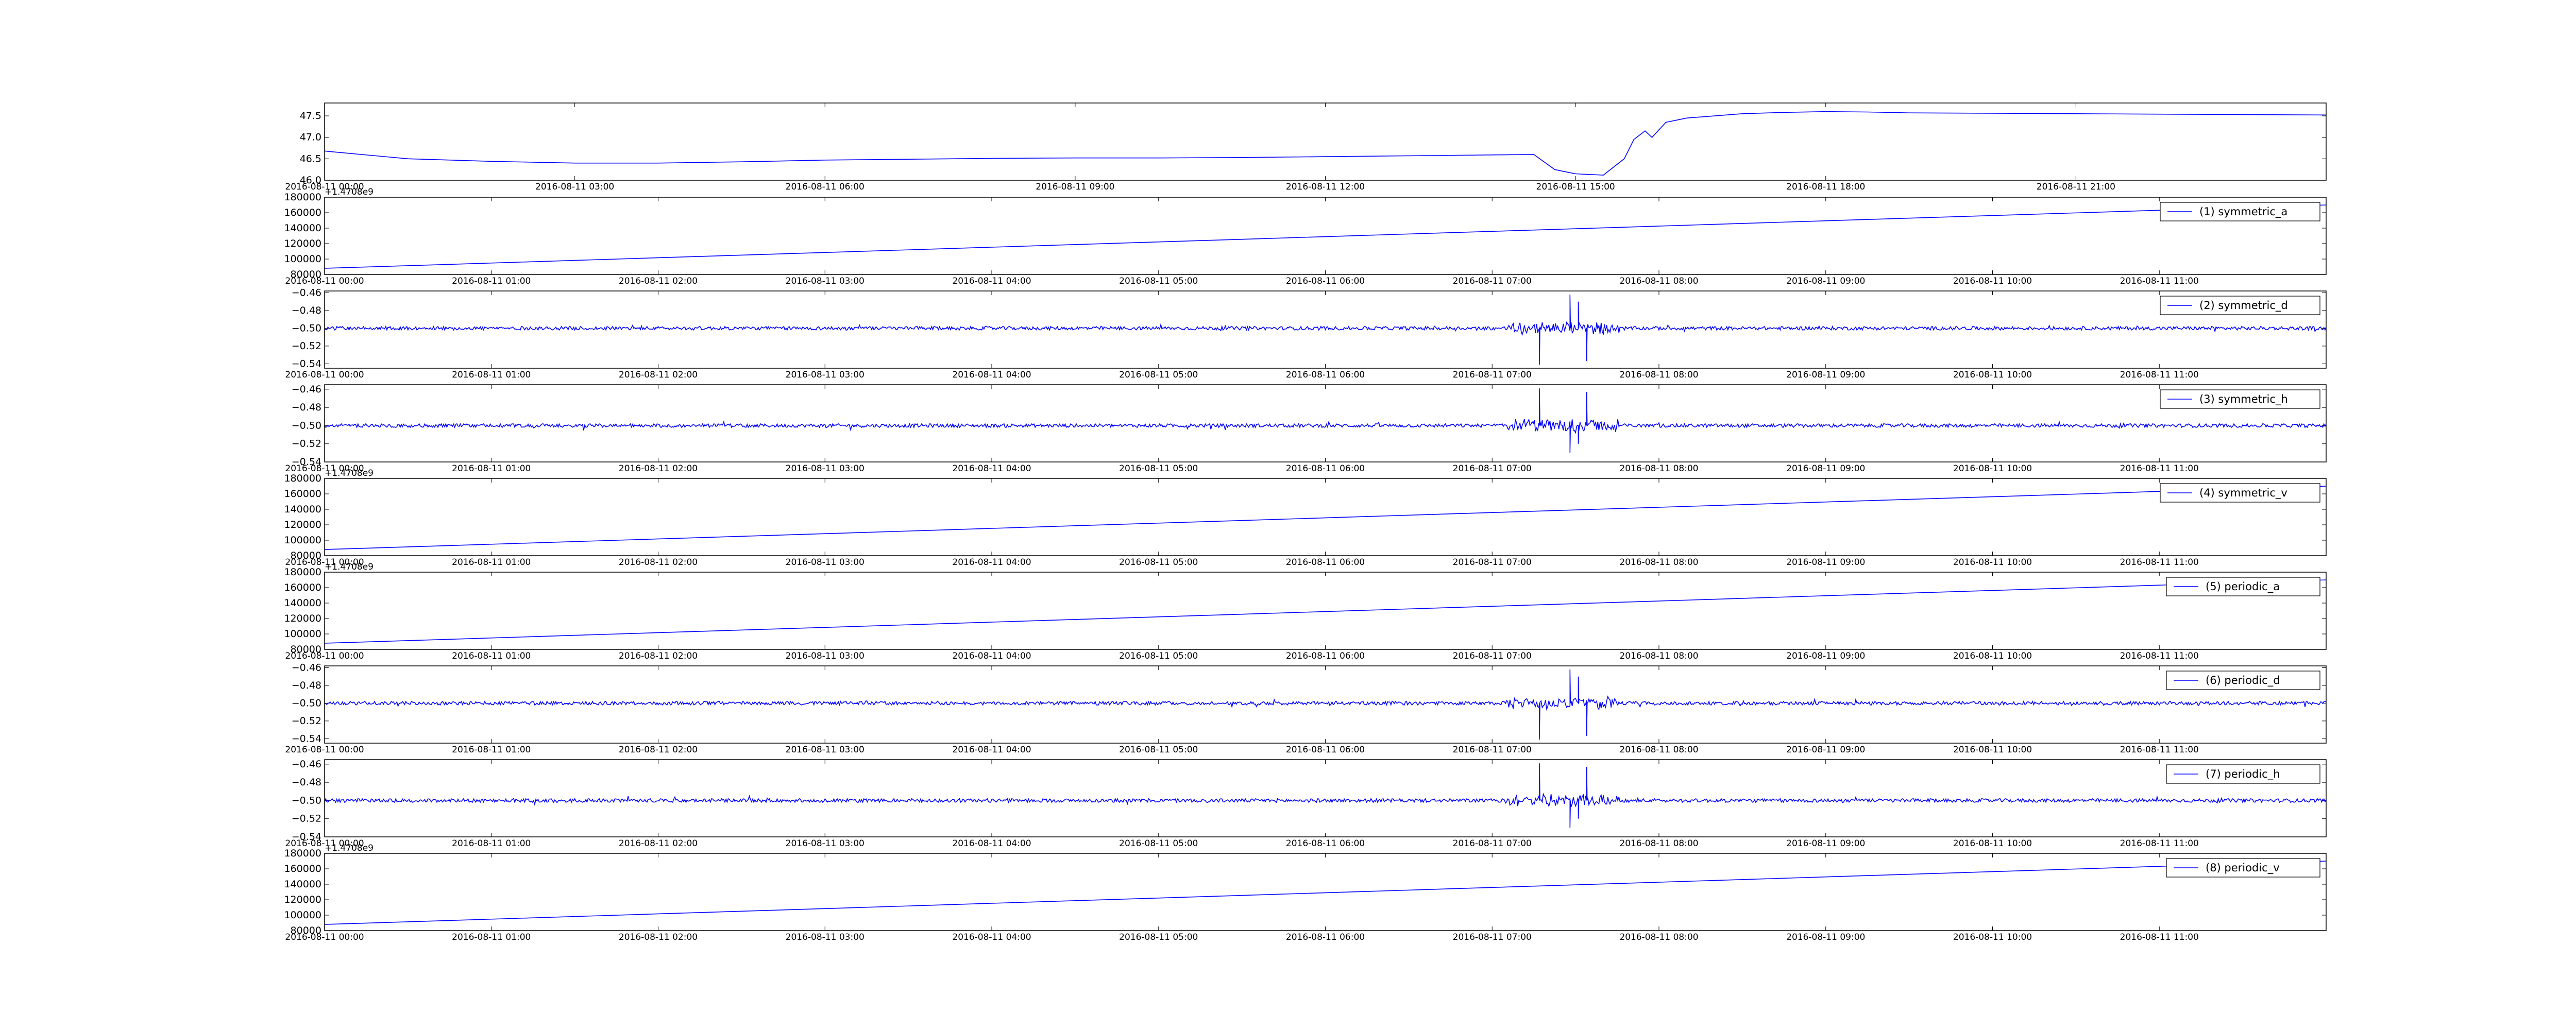 This screenshot has width=2576, height=1030. Describe the element at coordinates (302, 900) in the screenshot. I see `y-tick-label: 120000` at that location.